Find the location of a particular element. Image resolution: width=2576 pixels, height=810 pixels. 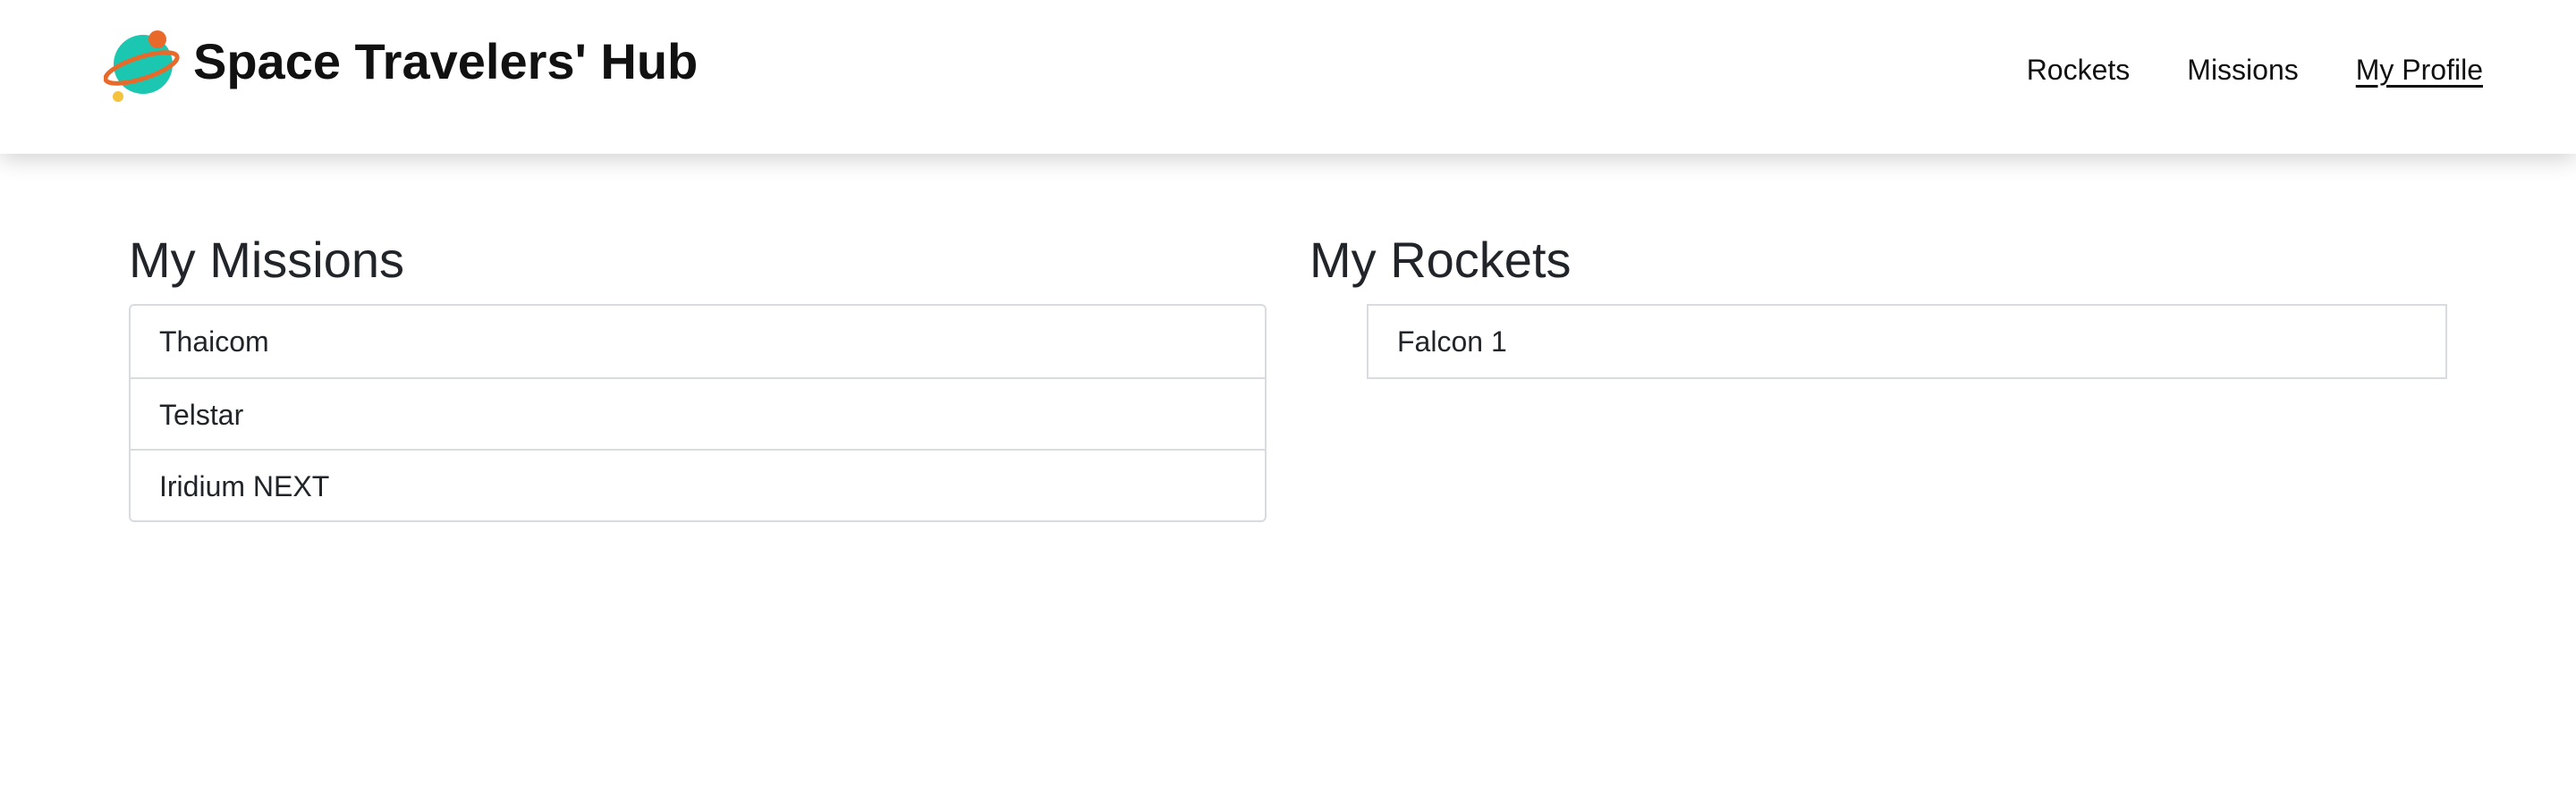

nav-link-rockets: Rockets is located at coordinates (2079, 69).